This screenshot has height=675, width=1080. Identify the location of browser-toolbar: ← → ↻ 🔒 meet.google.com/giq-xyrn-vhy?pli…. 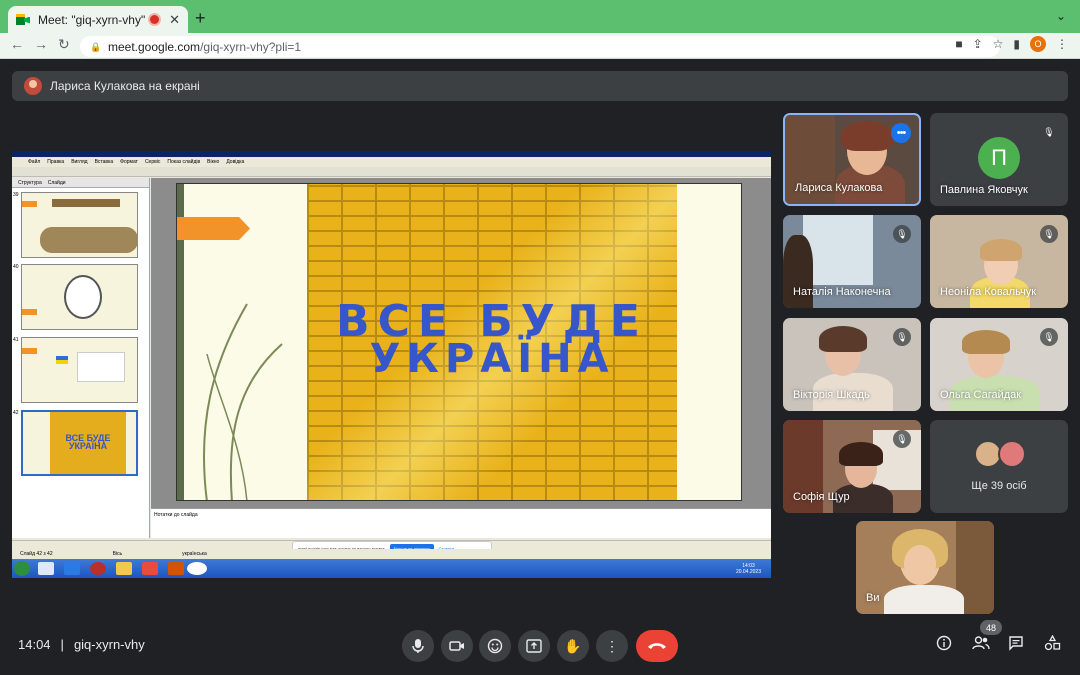
(540, 46).